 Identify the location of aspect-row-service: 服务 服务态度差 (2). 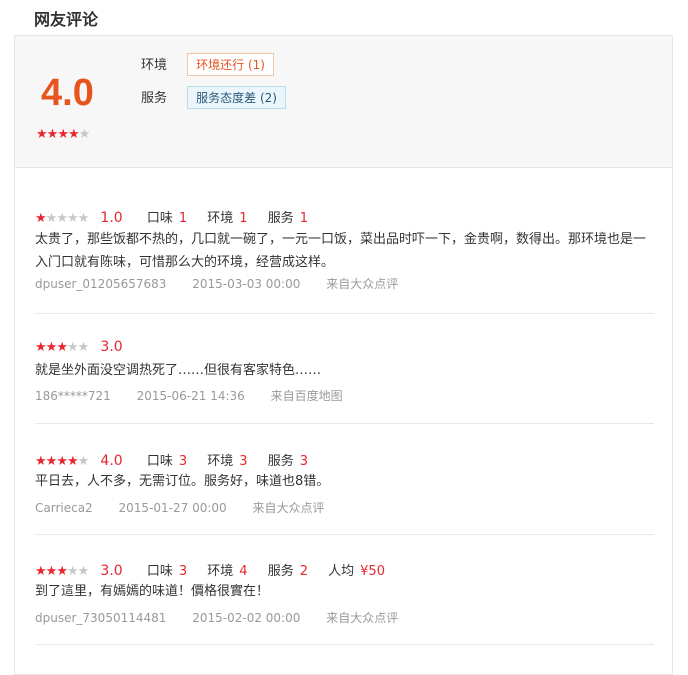
(213, 97).